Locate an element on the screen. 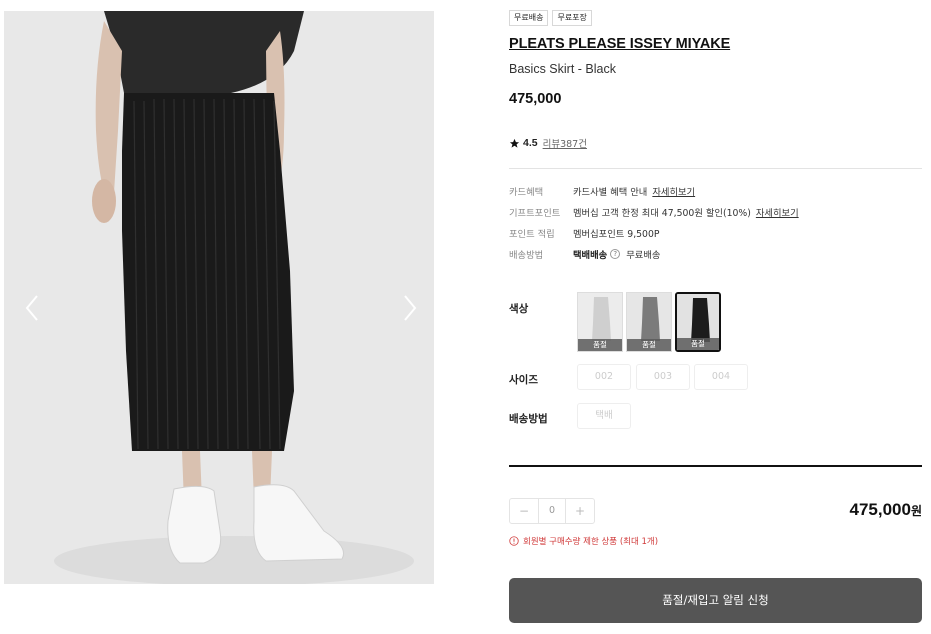  info-row-points: 포인트 적립 멤버십포인트 9,500P is located at coordinates (584, 233).